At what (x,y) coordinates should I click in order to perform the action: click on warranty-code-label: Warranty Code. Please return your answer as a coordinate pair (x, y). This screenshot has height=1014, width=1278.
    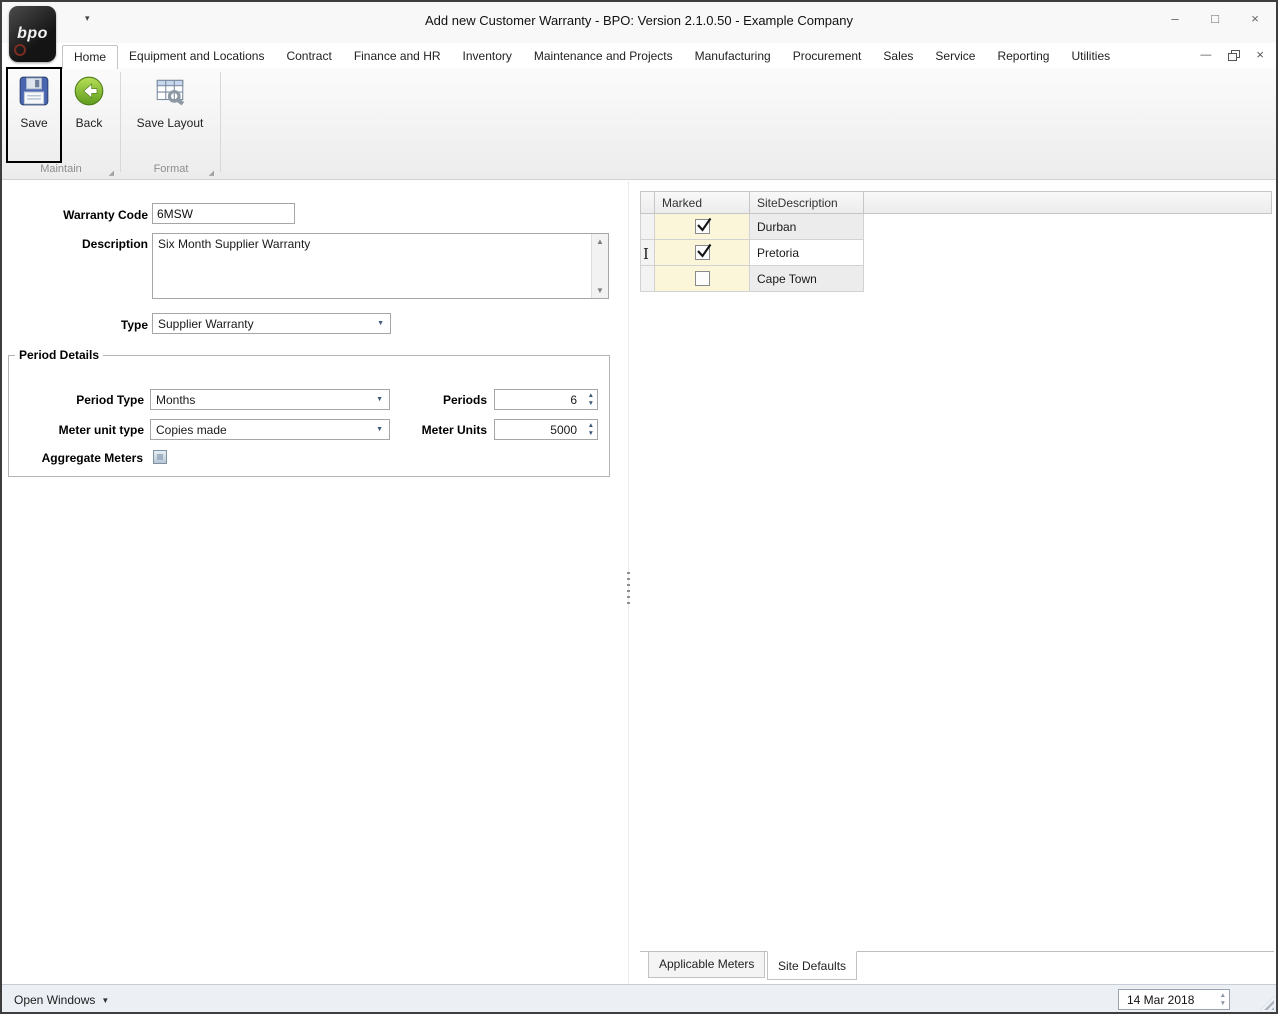
    Looking at the image, I should click on (105, 215).